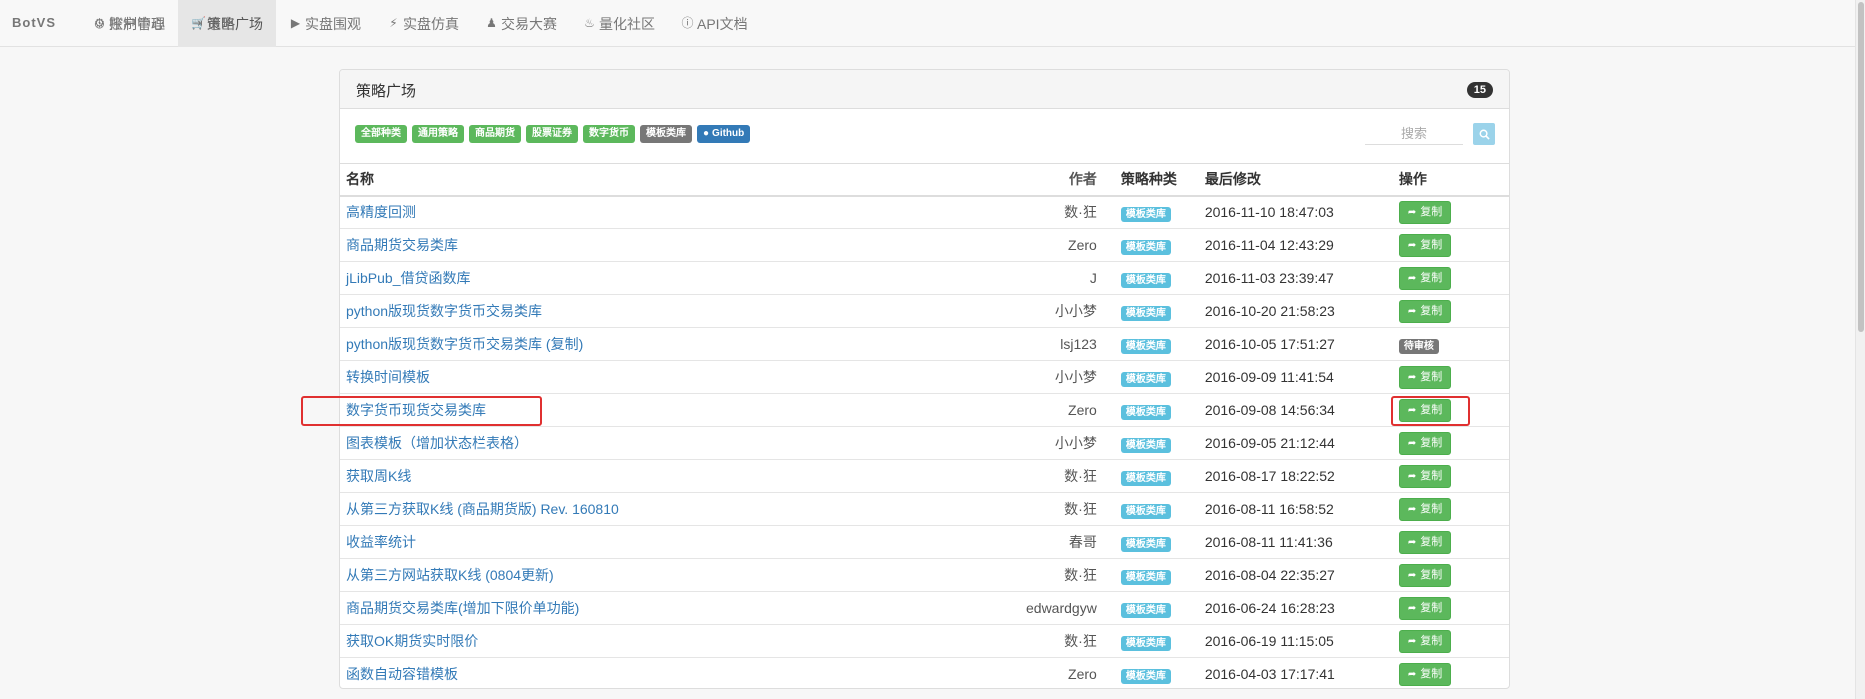 Image resolution: width=1865 pixels, height=699 pixels. Describe the element at coordinates (924, 89) in the screenshot. I see `panel-heading: 策略广场 15` at that location.